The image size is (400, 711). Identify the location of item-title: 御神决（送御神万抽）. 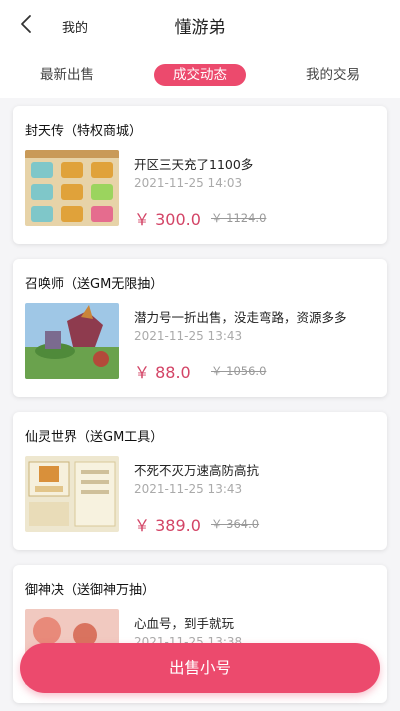
(90, 590).